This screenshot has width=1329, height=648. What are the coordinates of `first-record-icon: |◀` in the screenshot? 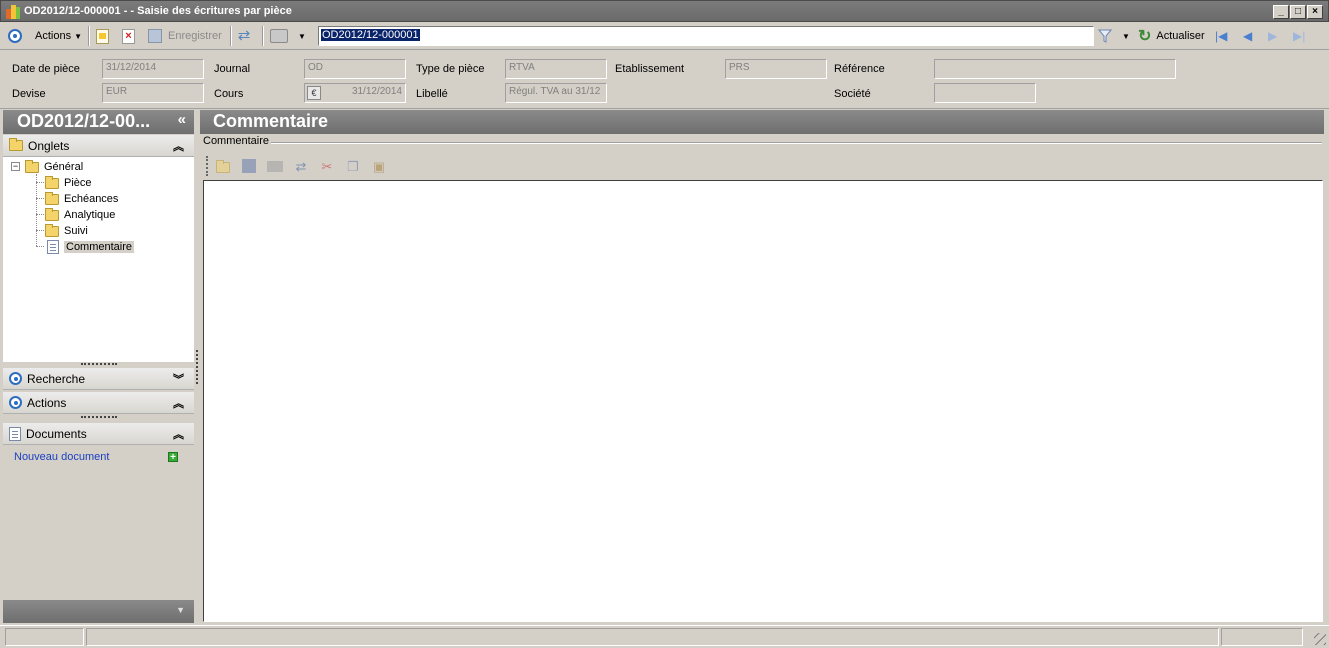 It's located at (1221, 36).